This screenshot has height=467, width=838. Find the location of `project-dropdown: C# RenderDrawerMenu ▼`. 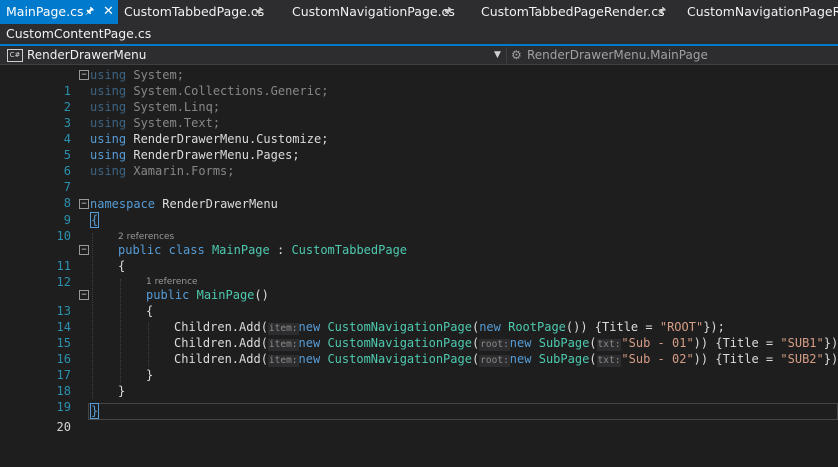

project-dropdown: C# RenderDrawerMenu ▼ is located at coordinates (253, 55).